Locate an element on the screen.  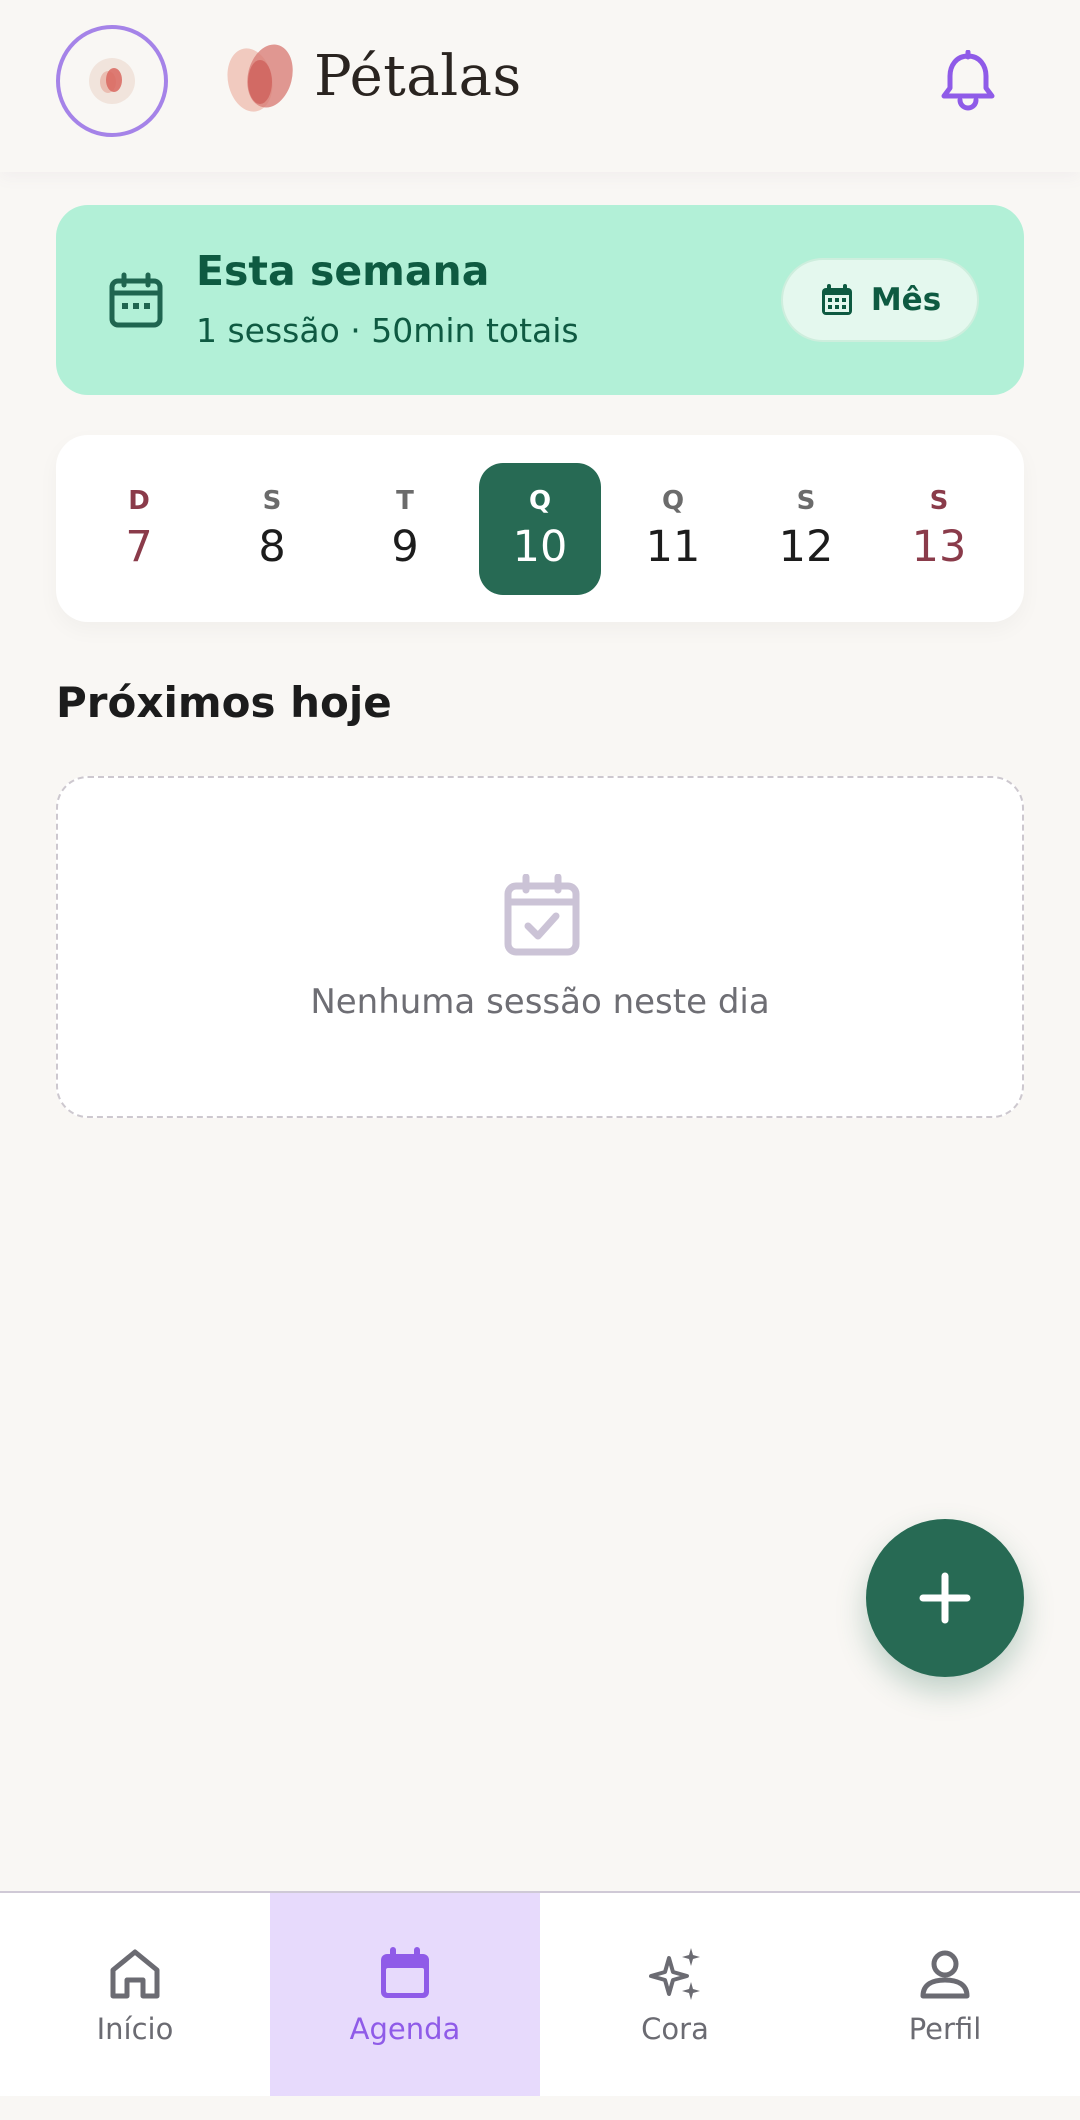
nav-label: Agenda is located at coordinates (405, 2028).